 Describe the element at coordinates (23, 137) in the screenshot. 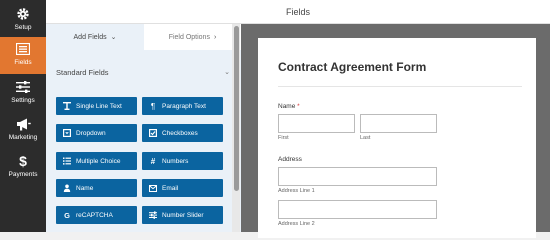

I see `sidebar-item-label: Marketing` at that location.